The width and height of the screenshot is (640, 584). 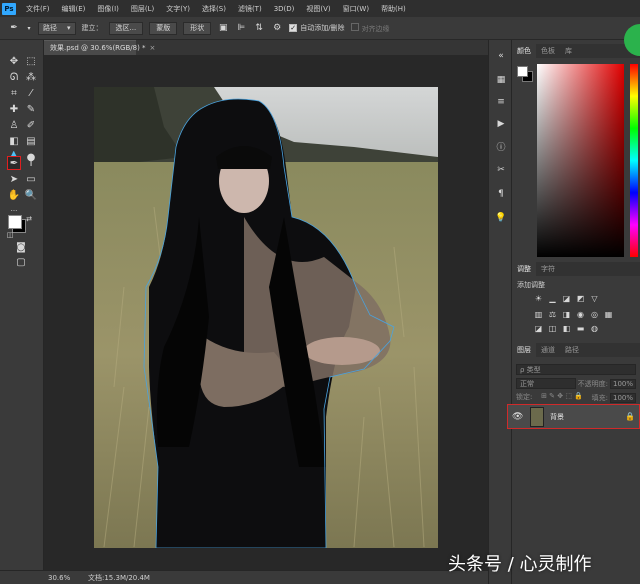 What do you see at coordinates (634, 160) in the screenshot?
I see `hue-slider` at bounding box center [634, 160].